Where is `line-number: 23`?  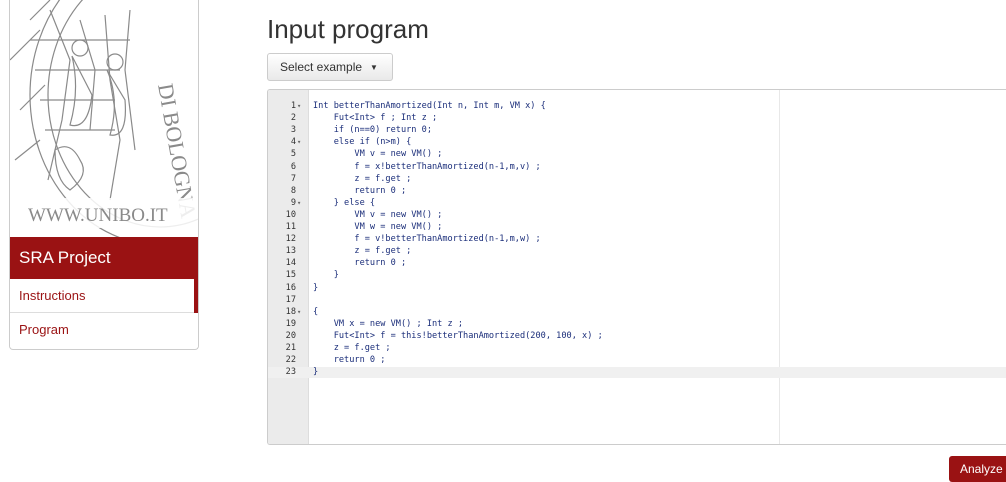 line-number: 23 is located at coordinates (290, 372).